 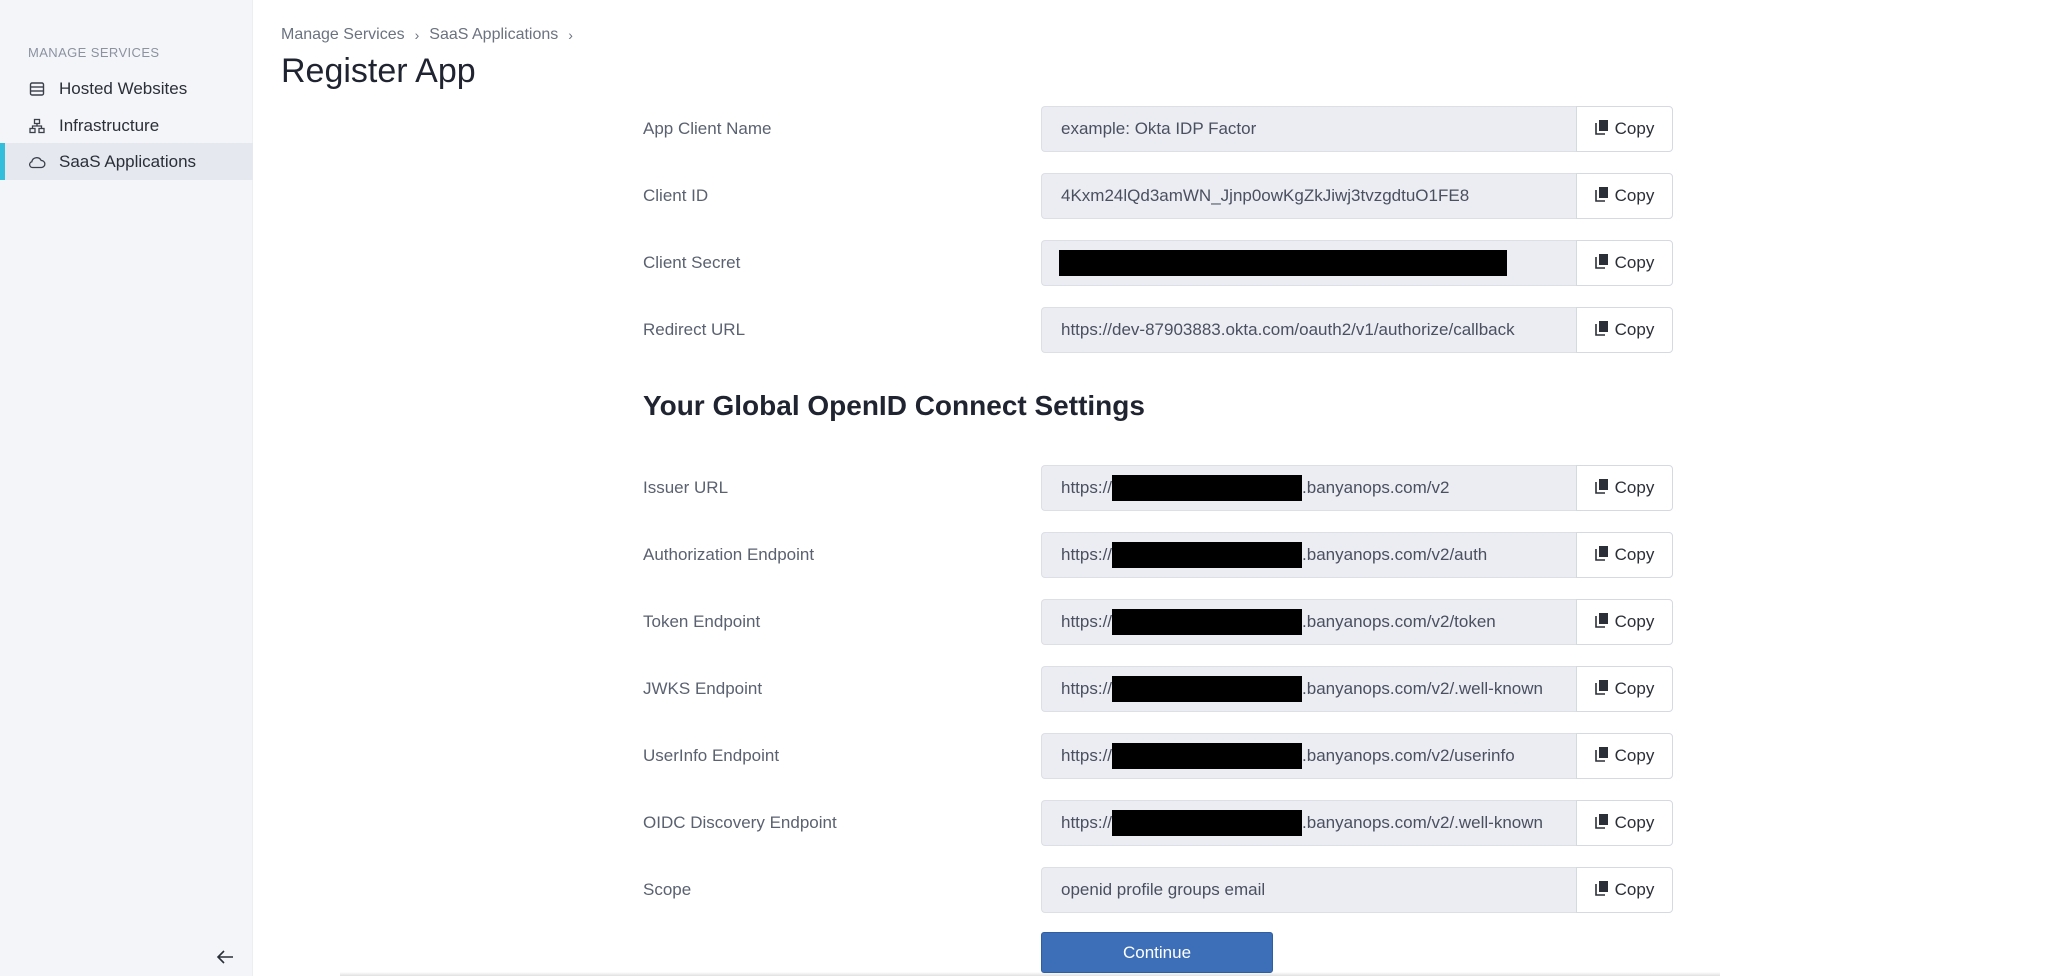 What do you see at coordinates (1308, 890) in the screenshot?
I see `scope-field: openid profile groups email` at bounding box center [1308, 890].